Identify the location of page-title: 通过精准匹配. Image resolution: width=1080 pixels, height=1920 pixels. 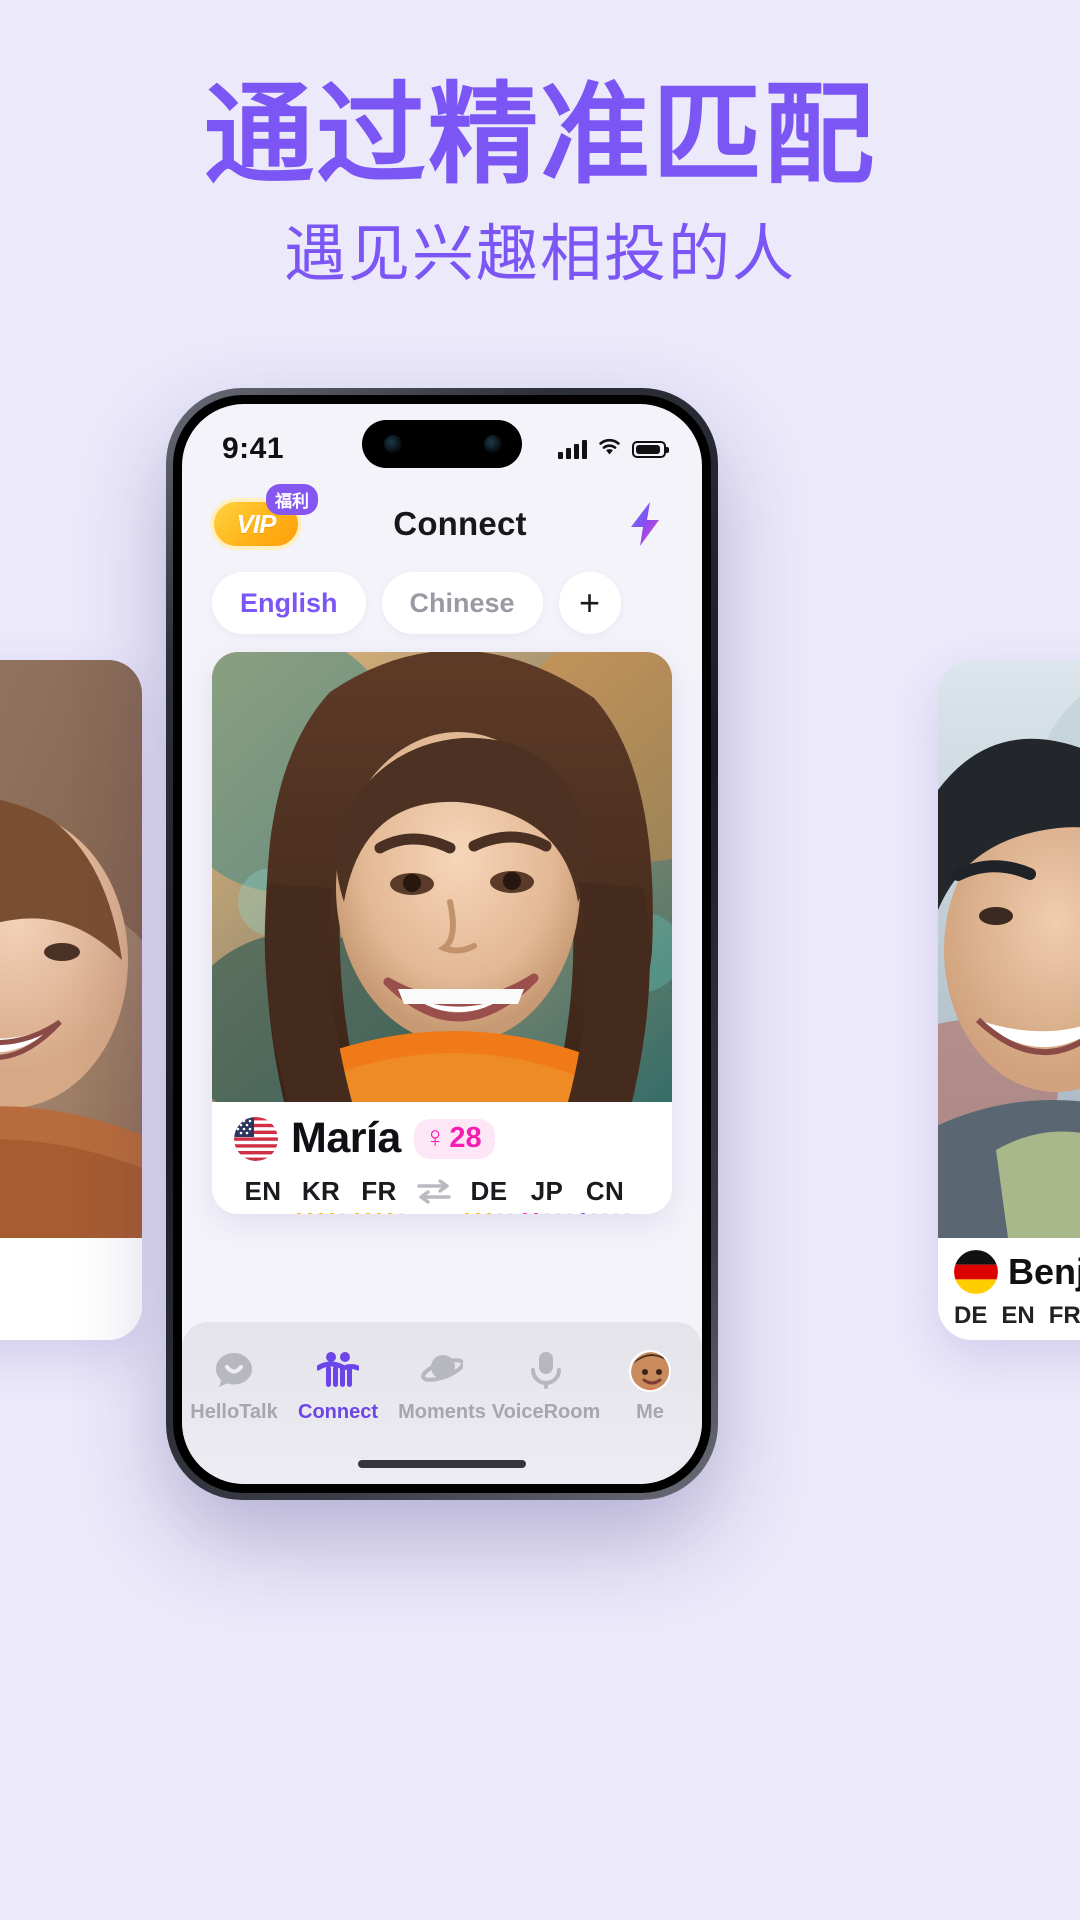
(540, 135).